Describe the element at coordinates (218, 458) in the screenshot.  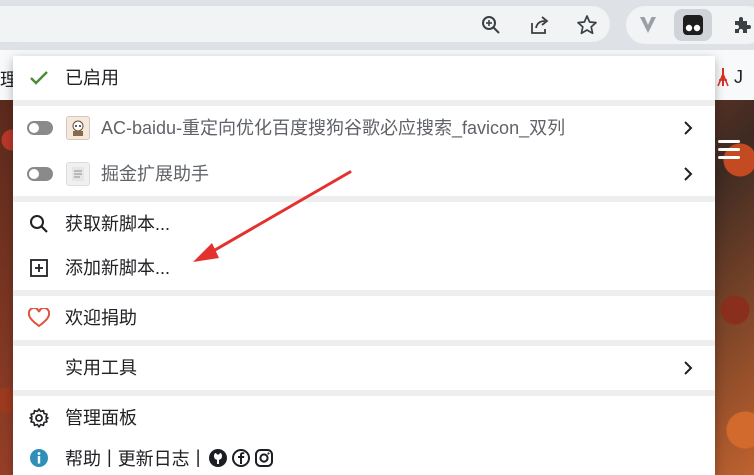
I see `github-icon` at that location.